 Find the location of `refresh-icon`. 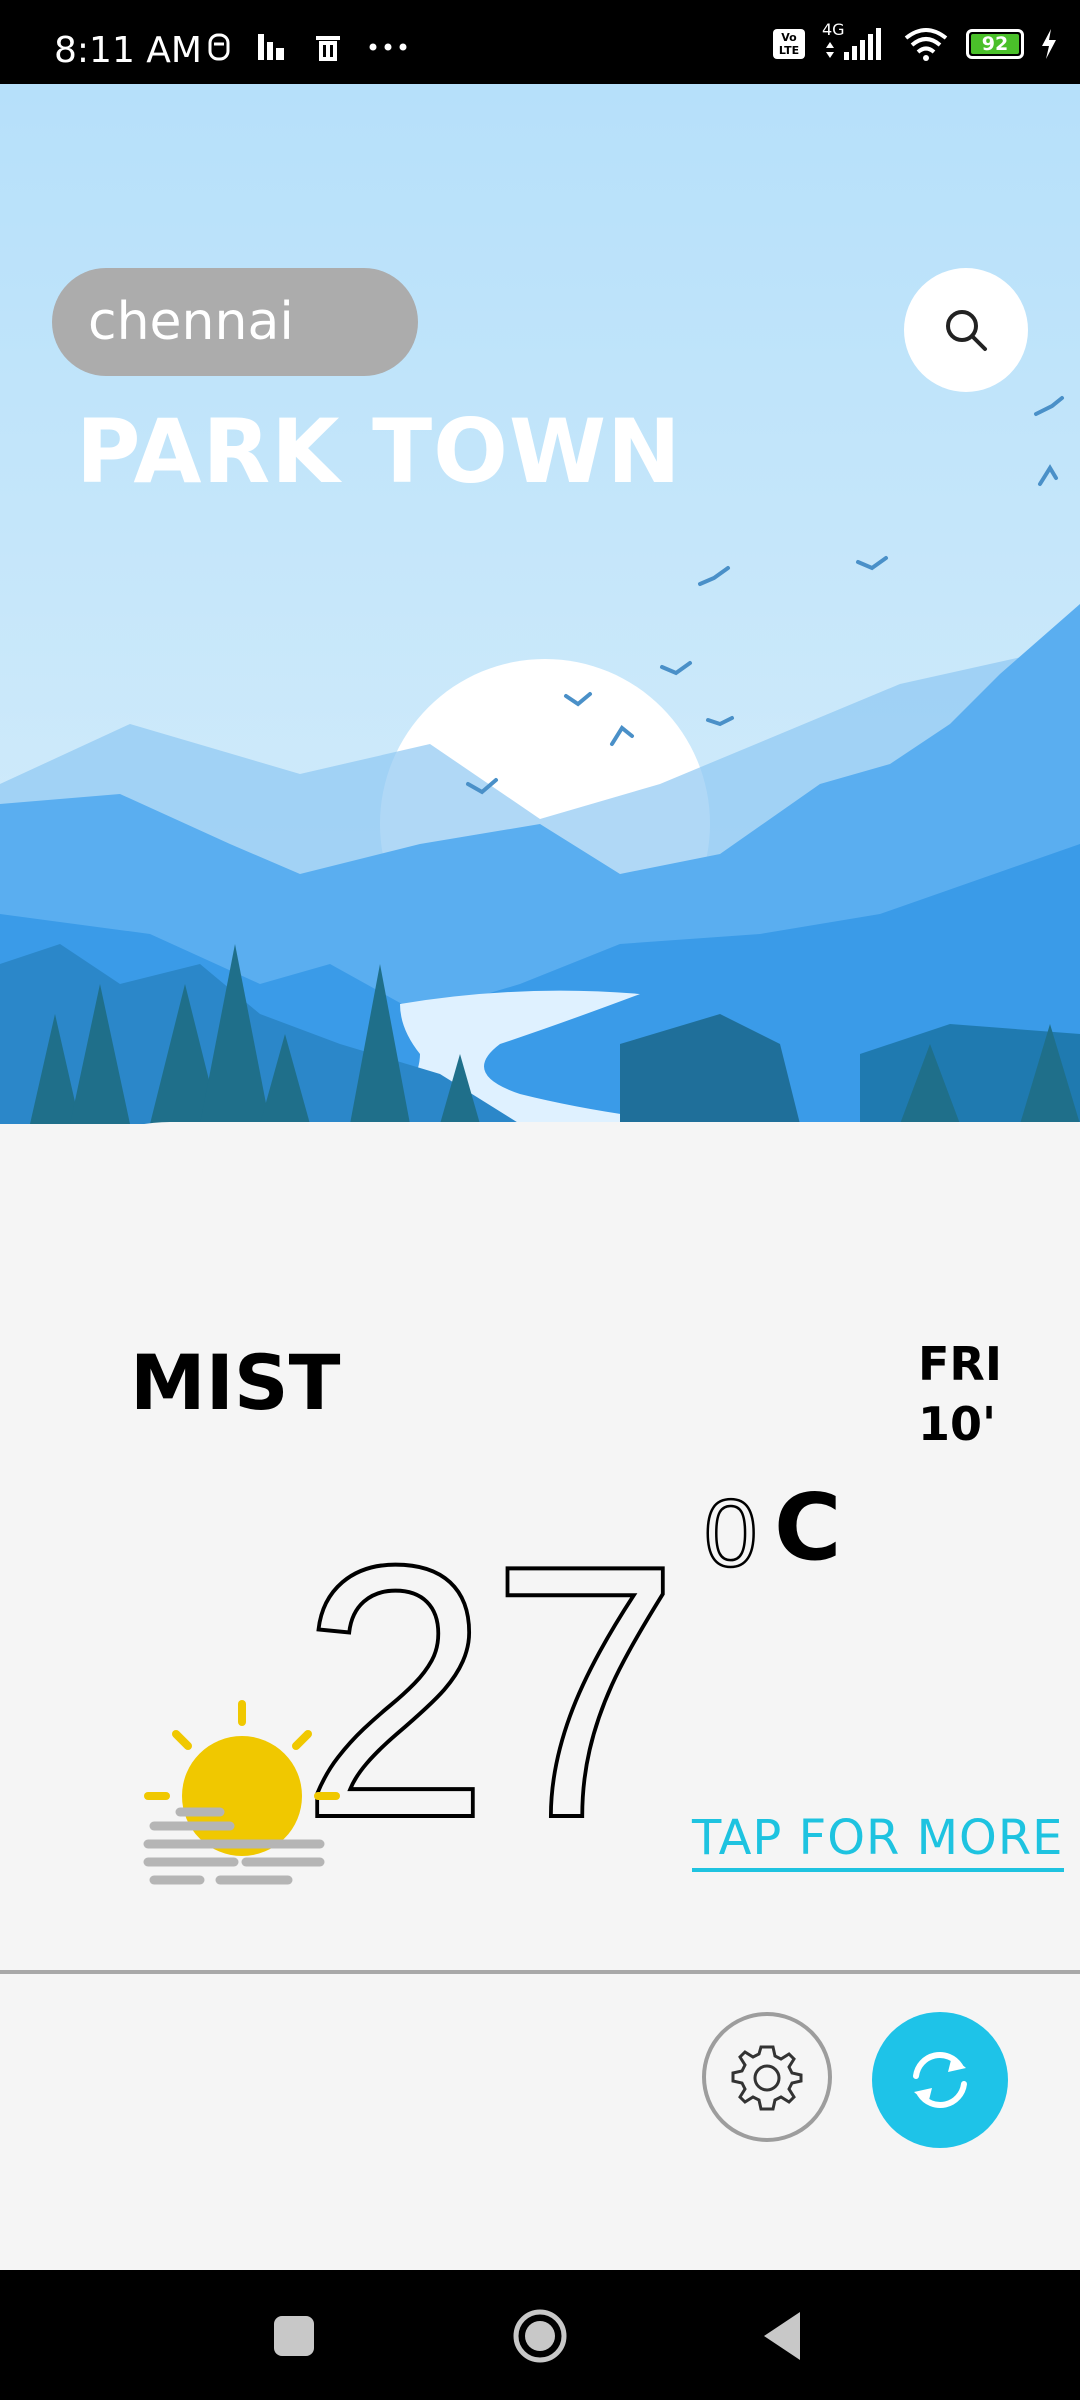

refresh-icon is located at coordinates (940, 2080).